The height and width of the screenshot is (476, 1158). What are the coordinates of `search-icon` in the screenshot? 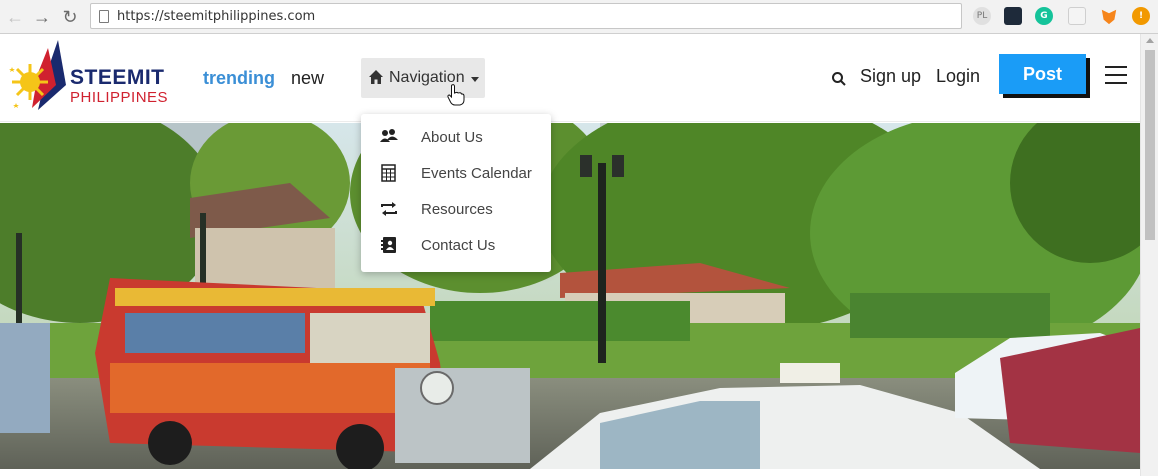 It's located at (839, 79).